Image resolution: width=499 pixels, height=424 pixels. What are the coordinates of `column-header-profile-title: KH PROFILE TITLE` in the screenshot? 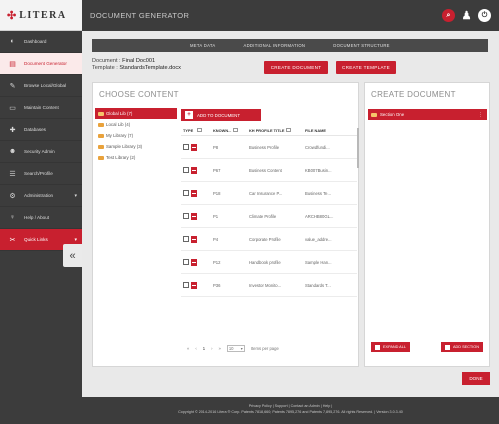 It's located at (277, 130).